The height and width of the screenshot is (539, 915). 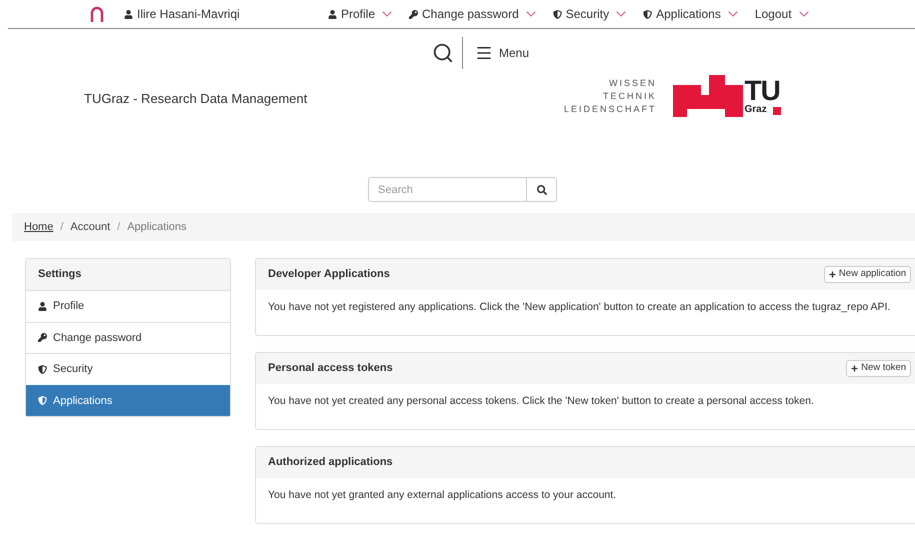 What do you see at coordinates (157, 227) in the screenshot?
I see `breadcrumb-item: Applications` at bounding box center [157, 227].